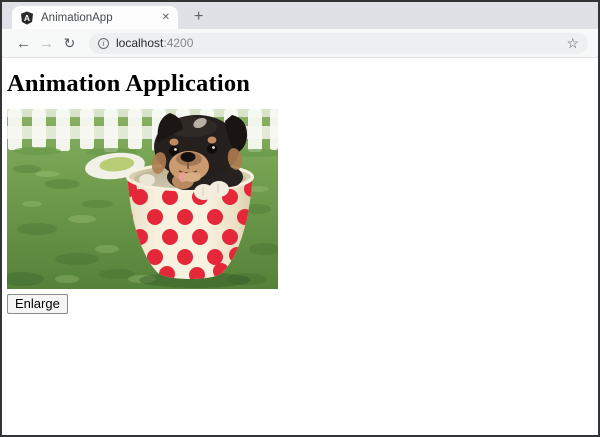  I want to click on reload-icon: ↻, so click(69, 43).